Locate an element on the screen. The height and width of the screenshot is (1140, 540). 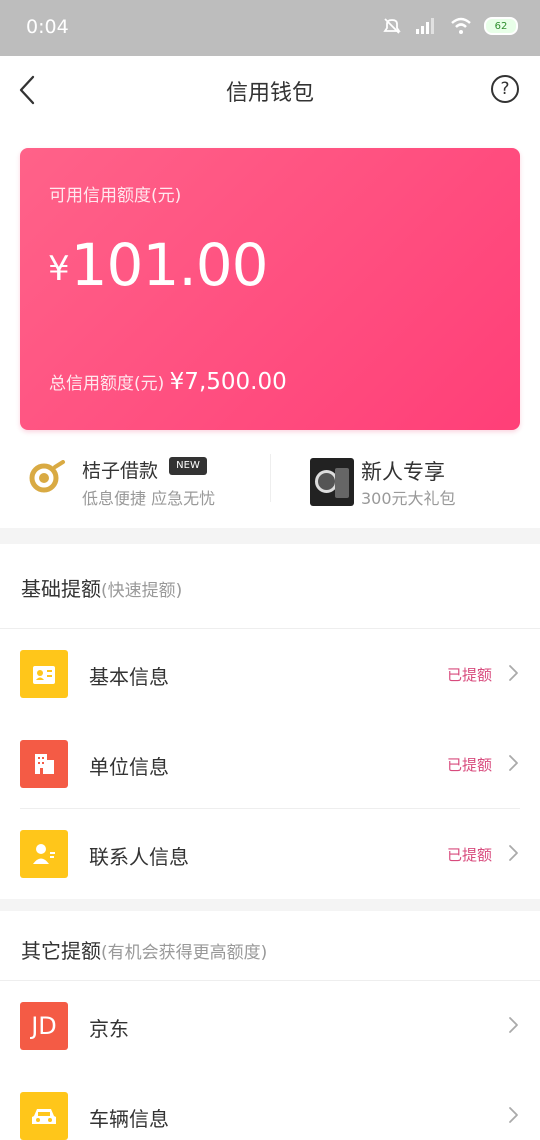
nav-bar: 信用钱包 ? is located at coordinates (270, 90).